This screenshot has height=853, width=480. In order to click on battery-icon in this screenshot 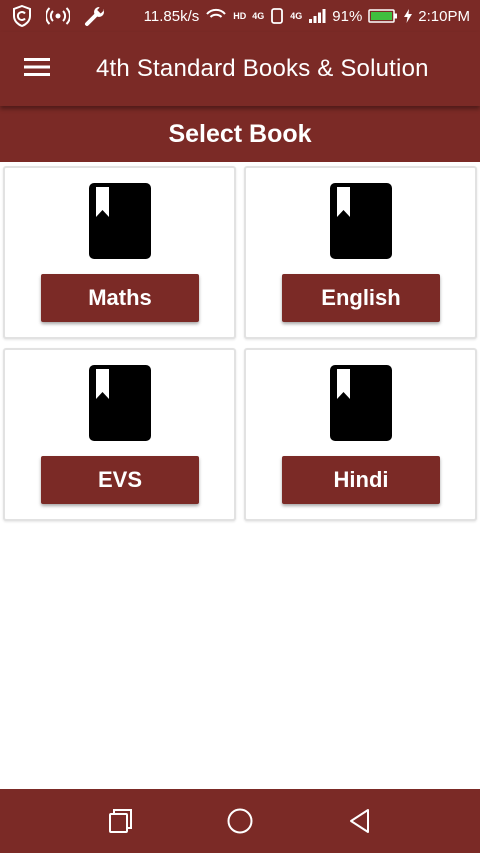, I will do `click(383, 16)`.